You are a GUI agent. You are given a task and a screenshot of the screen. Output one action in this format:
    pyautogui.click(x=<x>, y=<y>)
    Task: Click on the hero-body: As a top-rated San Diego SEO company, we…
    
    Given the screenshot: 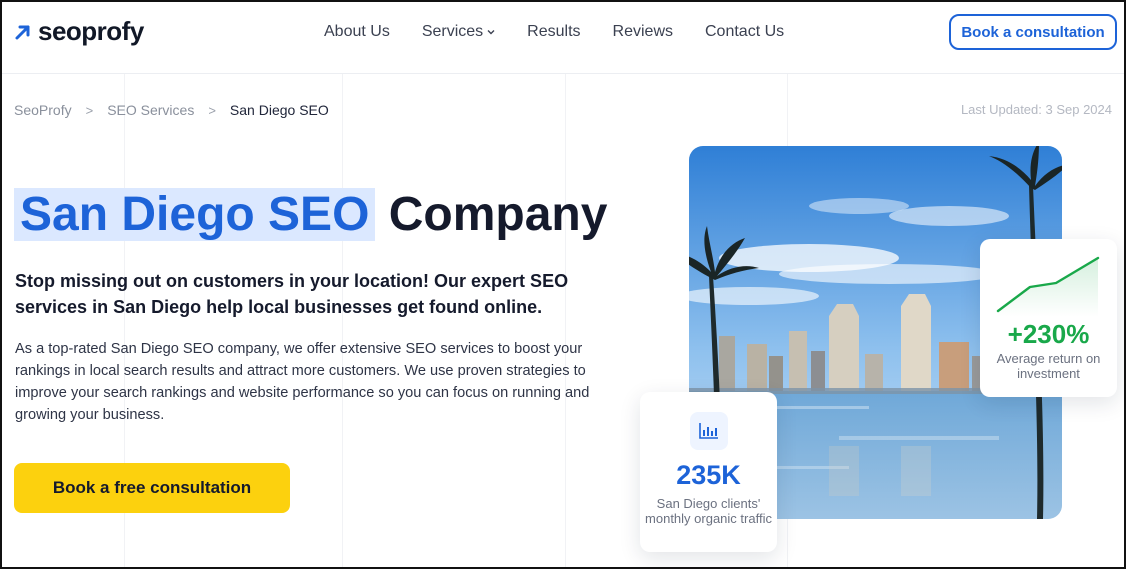 What is the action you would take?
    pyautogui.click(x=302, y=382)
    